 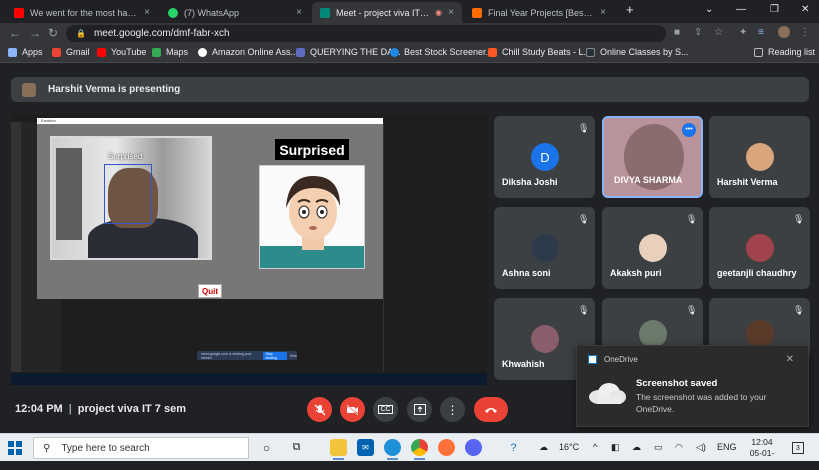 I want to click on gmail-icon, so click(x=56, y=52).